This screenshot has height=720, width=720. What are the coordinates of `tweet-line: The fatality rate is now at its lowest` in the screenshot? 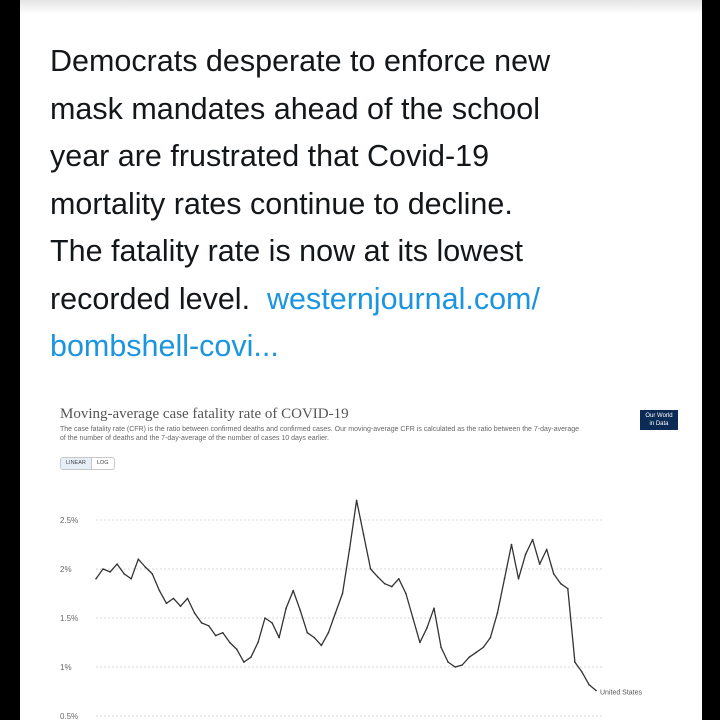 It's located at (286, 251).